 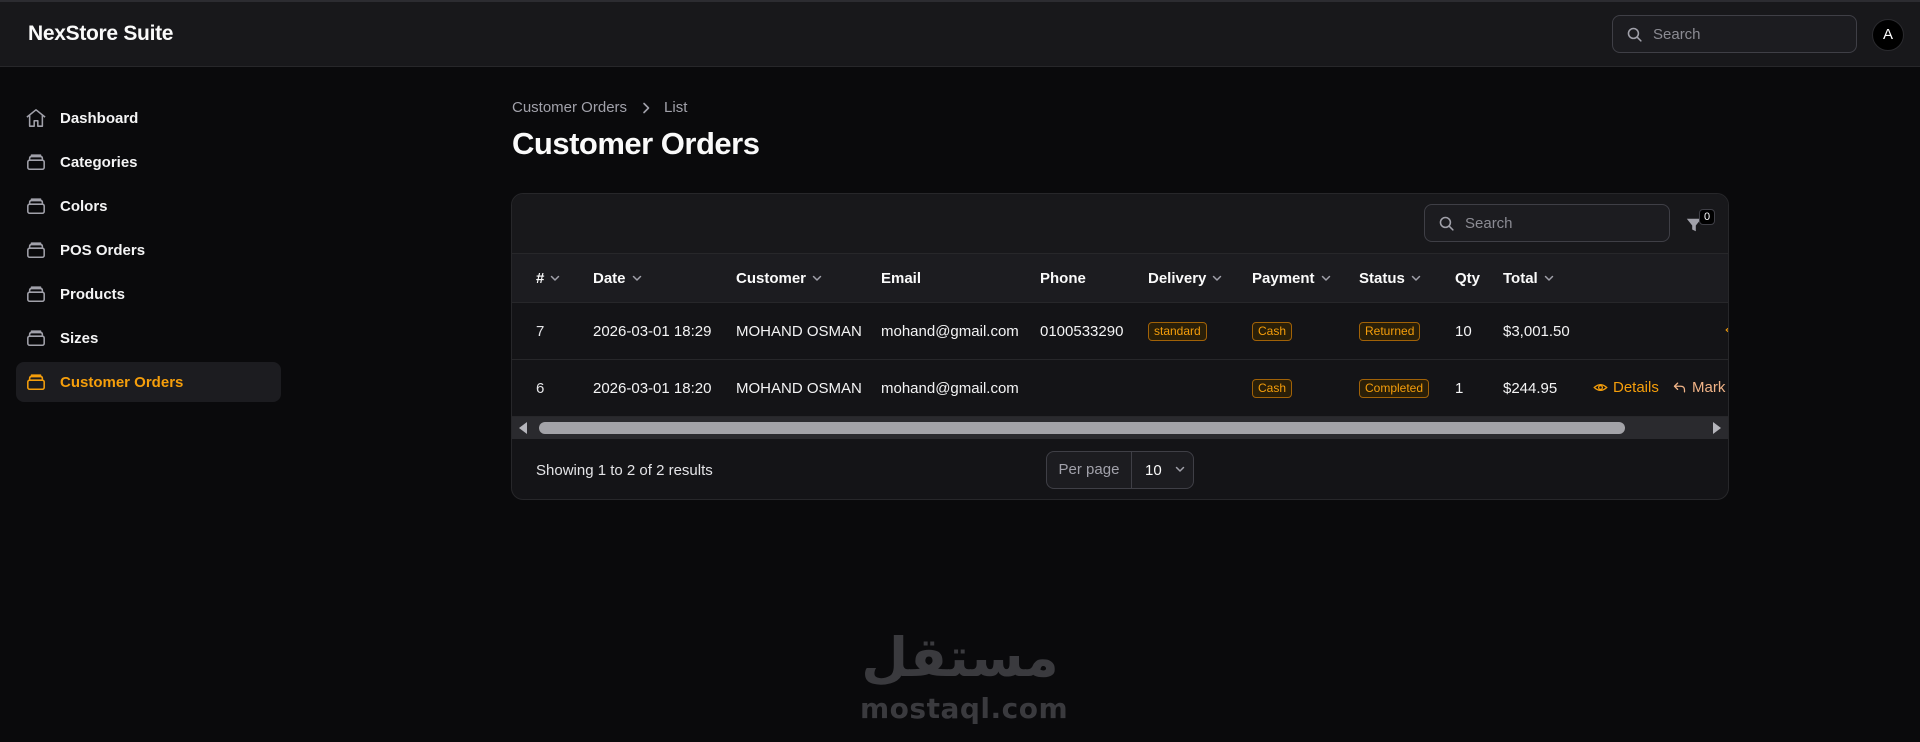 What do you see at coordinates (99, 118) in the screenshot?
I see `sidebar-item-label: Dashboard` at bounding box center [99, 118].